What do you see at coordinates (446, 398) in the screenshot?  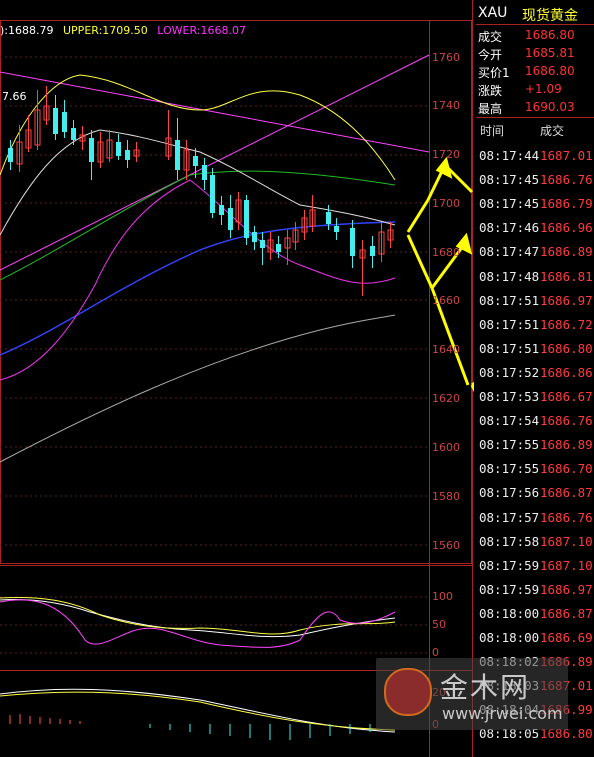 I see `price-axis-1620: 1620` at bounding box center [446, 398].